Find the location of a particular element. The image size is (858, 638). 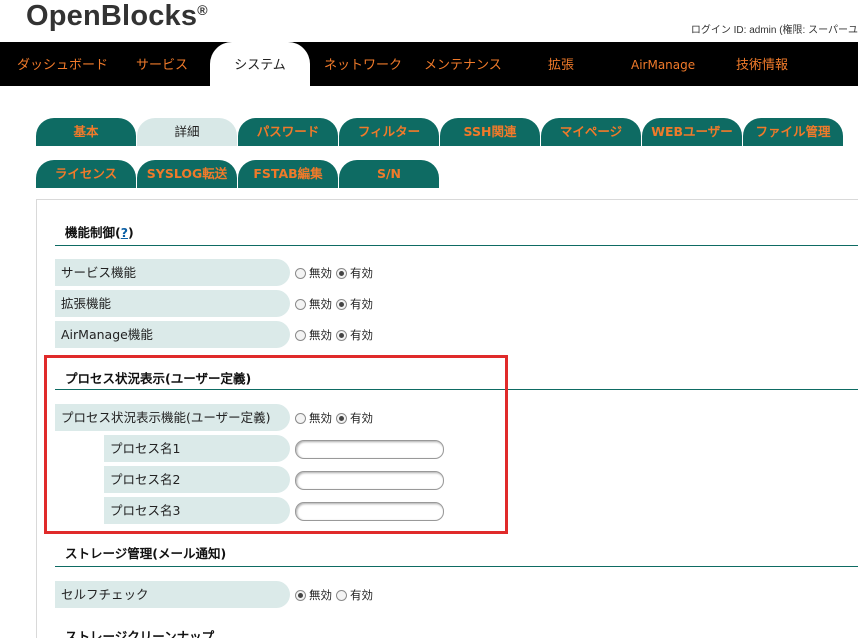

tab-syslog: SYSLOG転送 is located at coordinates (187, 174).